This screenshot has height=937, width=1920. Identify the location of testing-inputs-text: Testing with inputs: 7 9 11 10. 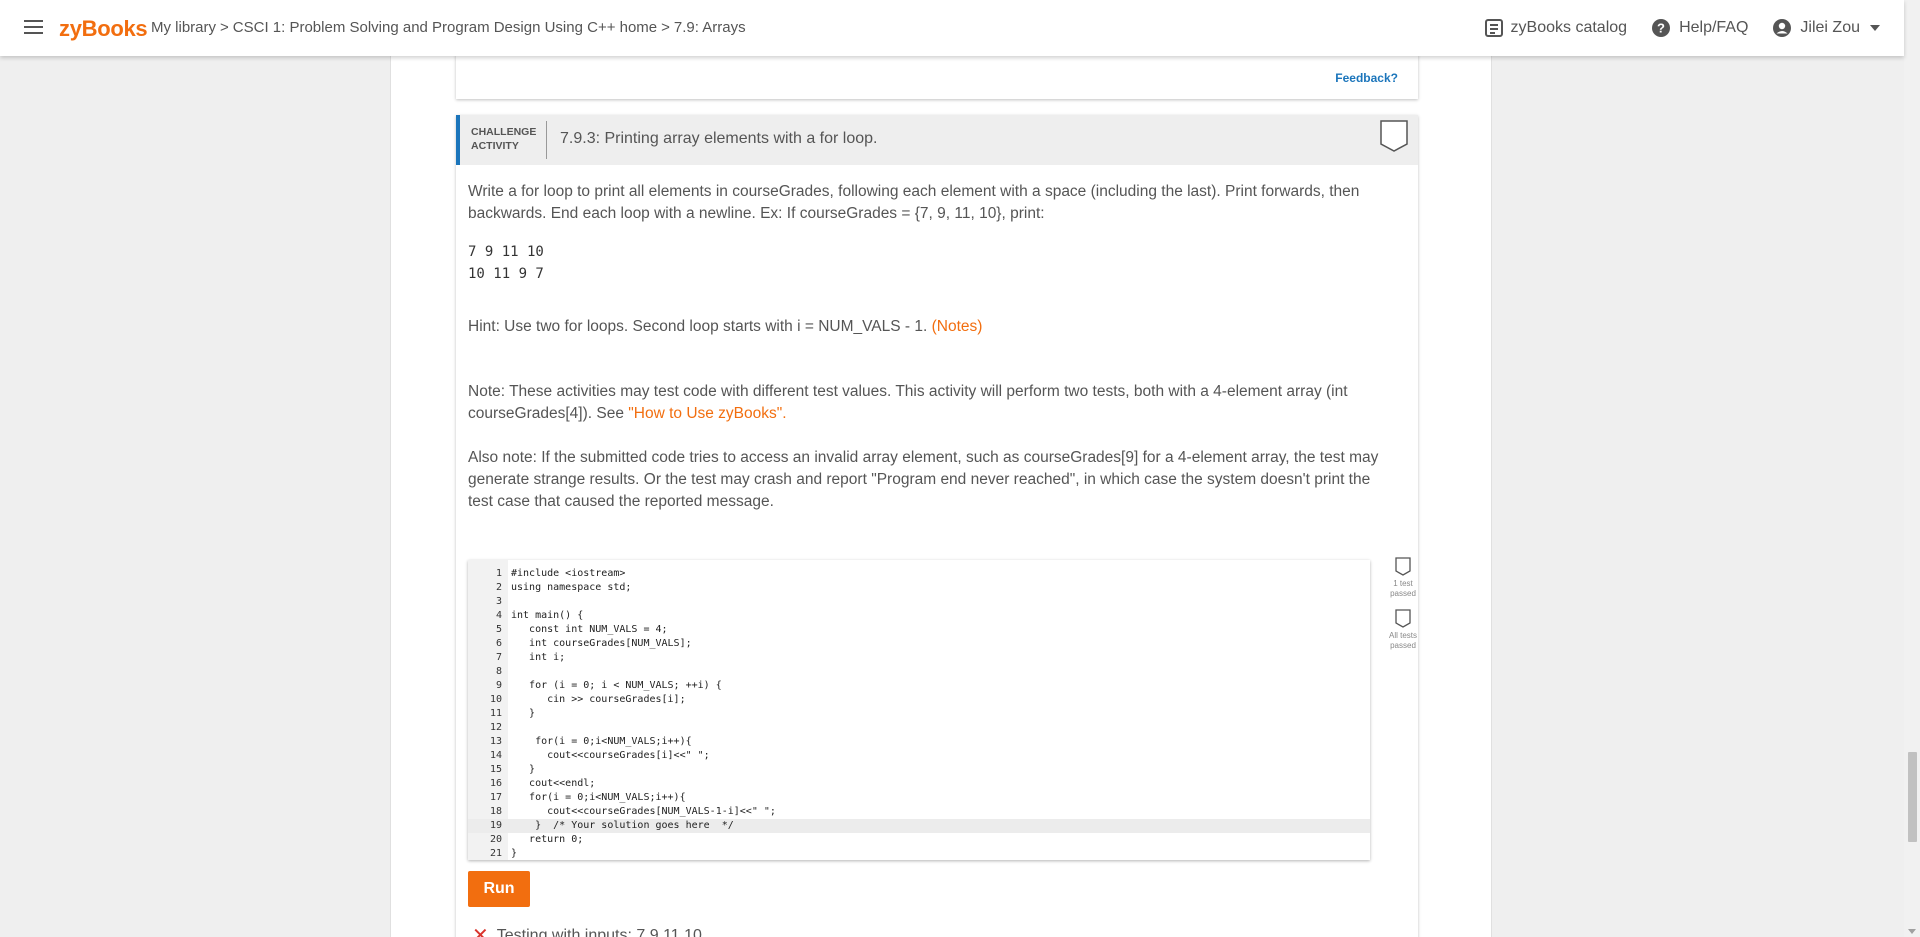
(599, 931).